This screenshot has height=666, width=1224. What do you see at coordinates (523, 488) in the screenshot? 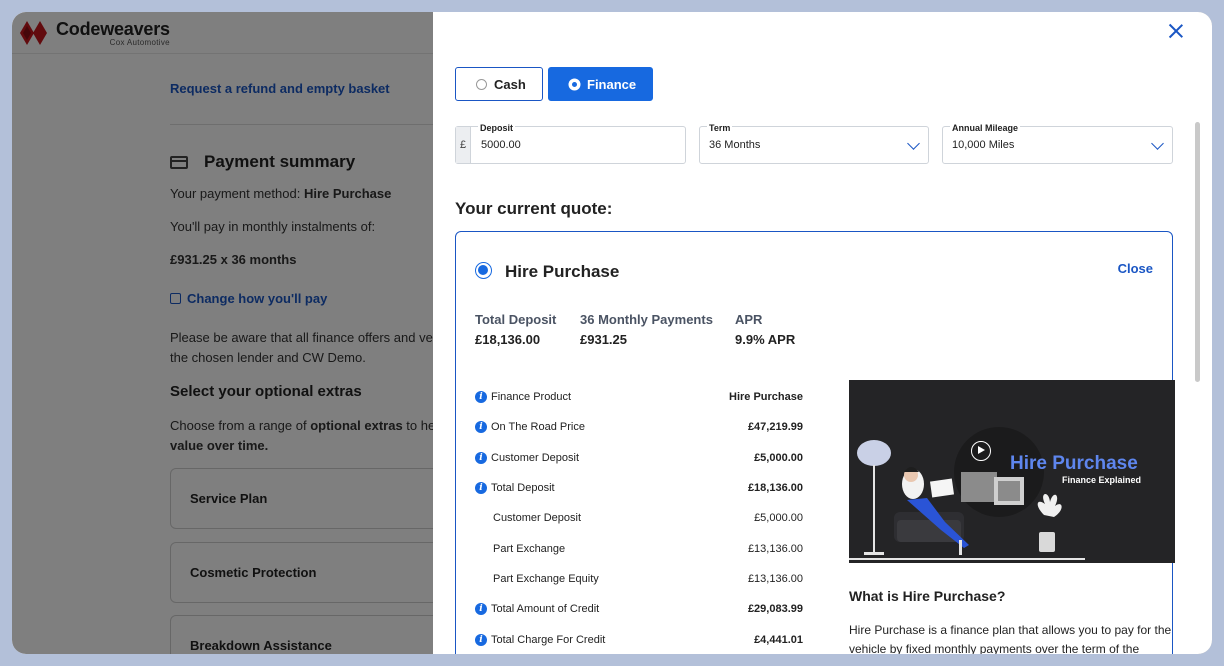
I see `breakdown-label: Total Deposit` at bounding box center [523, 488].